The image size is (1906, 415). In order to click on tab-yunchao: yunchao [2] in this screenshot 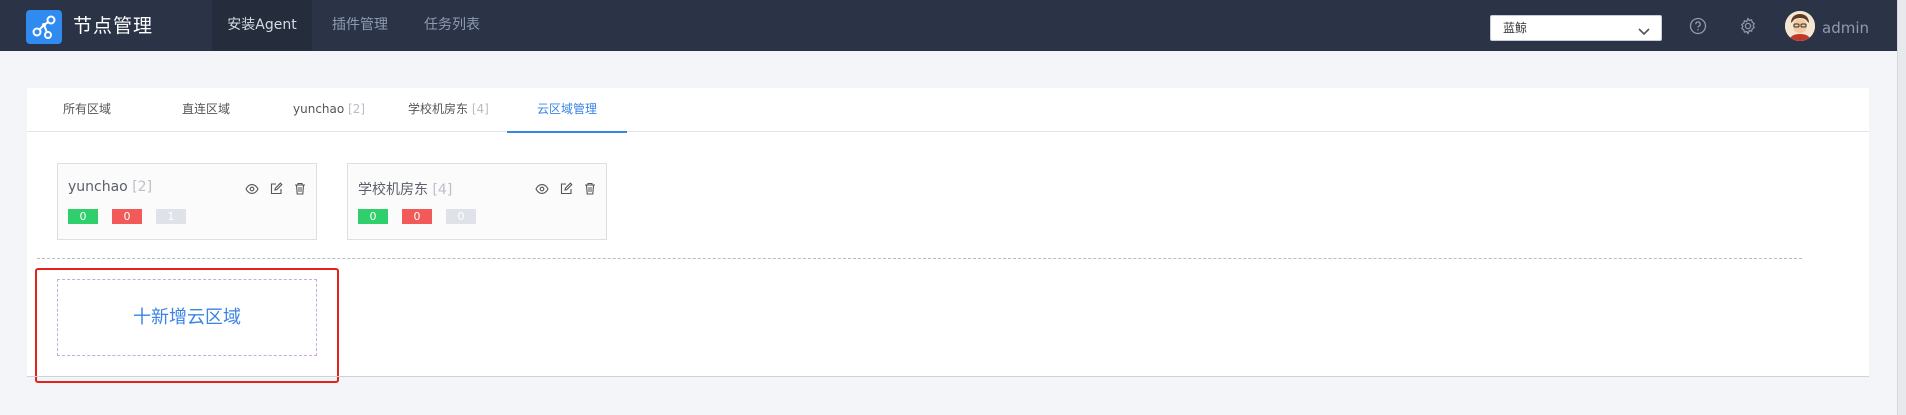, I will do `click(329, 109)`.